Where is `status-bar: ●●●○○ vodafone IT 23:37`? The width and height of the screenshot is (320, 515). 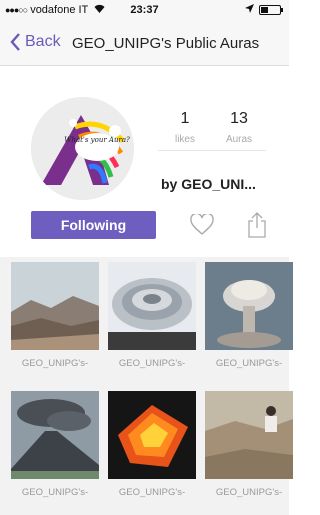 status-bar: ●●●○○ vodafone IT 23:37 is located at coordinates (144, 10).